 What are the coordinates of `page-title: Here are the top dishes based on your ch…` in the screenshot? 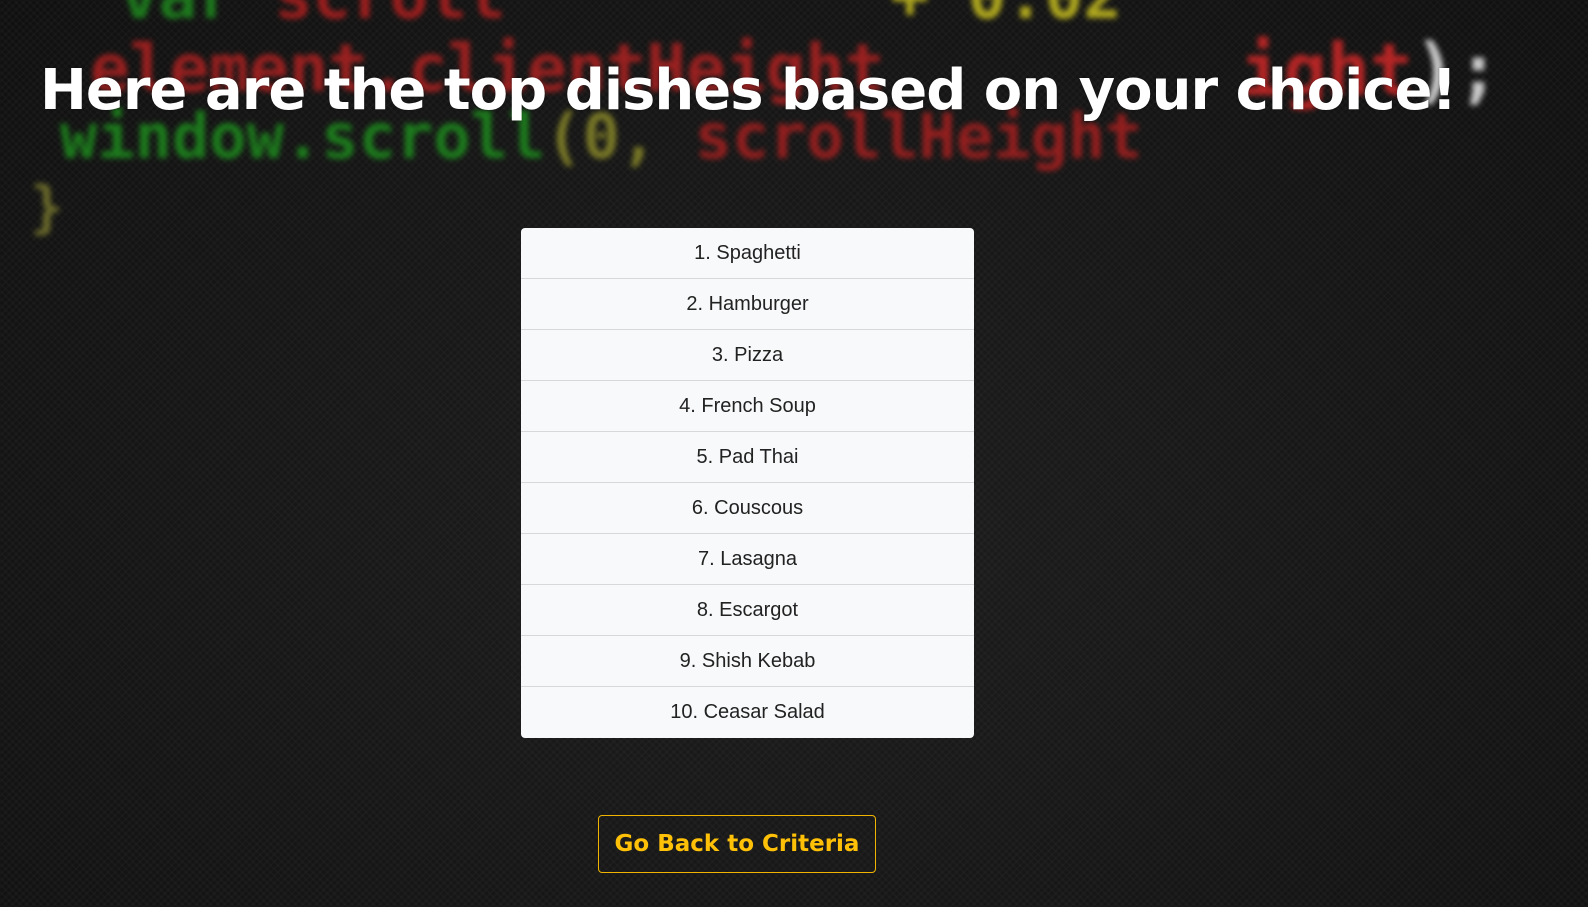 It's located at (748, 90).